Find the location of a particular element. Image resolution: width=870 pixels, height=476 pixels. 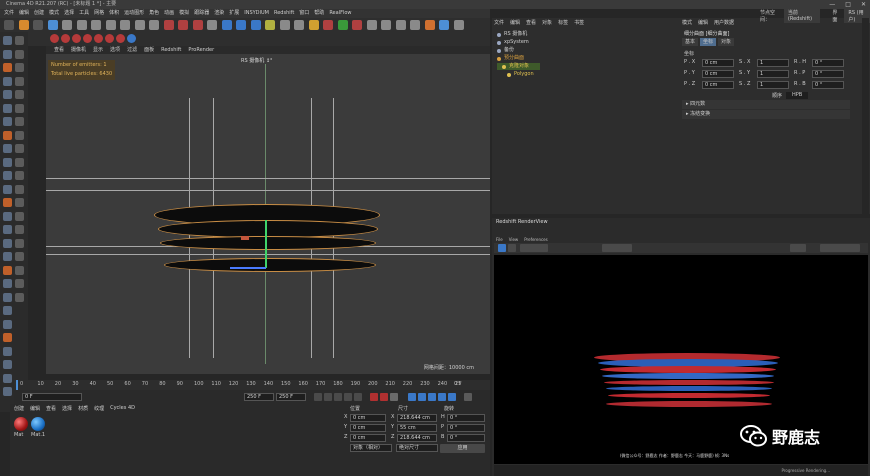

autokey-icon is located at coordinates (384, 397).